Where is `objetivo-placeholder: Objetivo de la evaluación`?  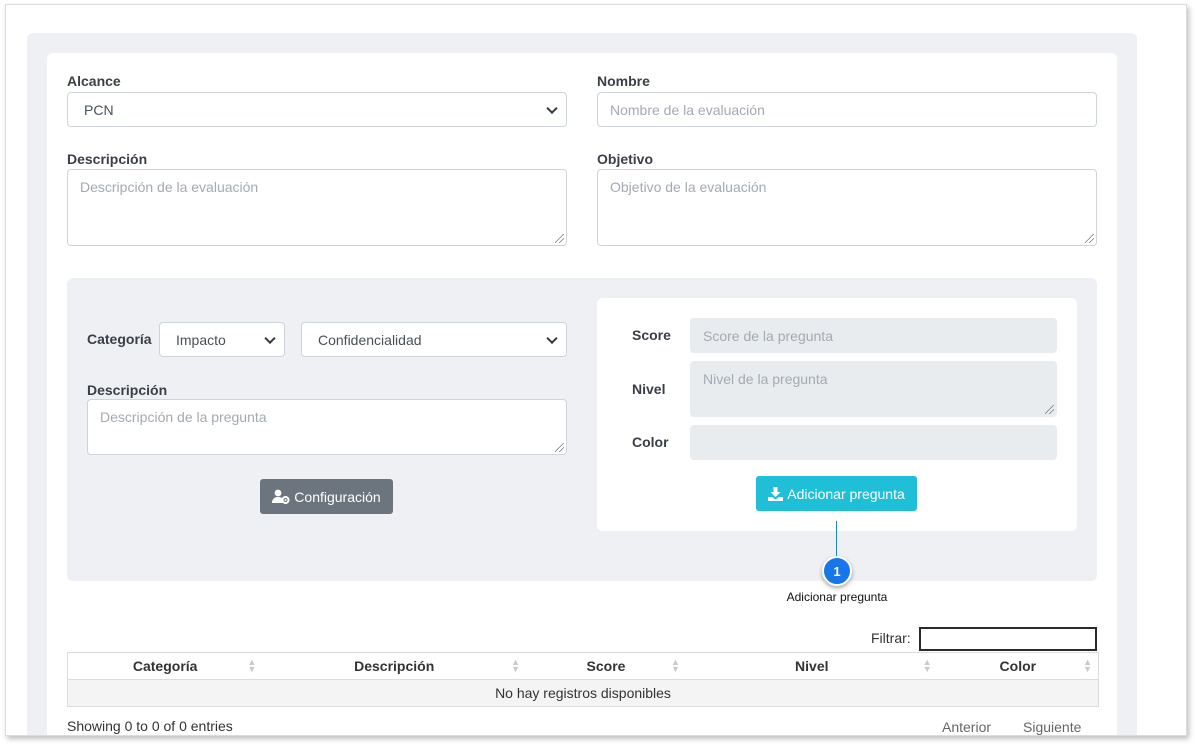
objetivo-placeholder: Objetivo de la evaluación is located at coordinates (688, 187).